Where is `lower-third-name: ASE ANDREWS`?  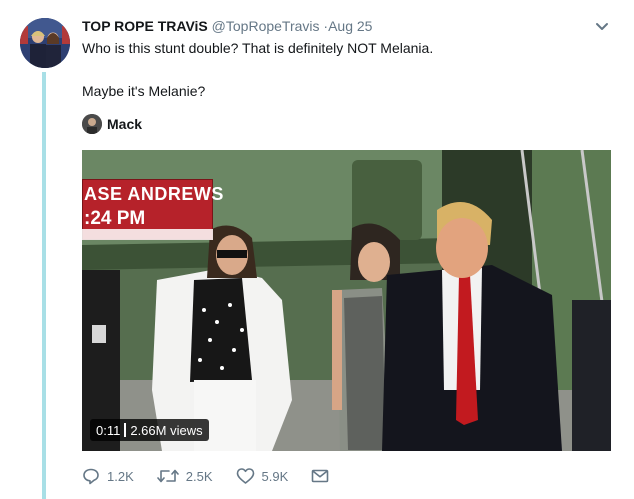 lower-third-name: ASE ANDREWS is located at coordinates (154, 194).